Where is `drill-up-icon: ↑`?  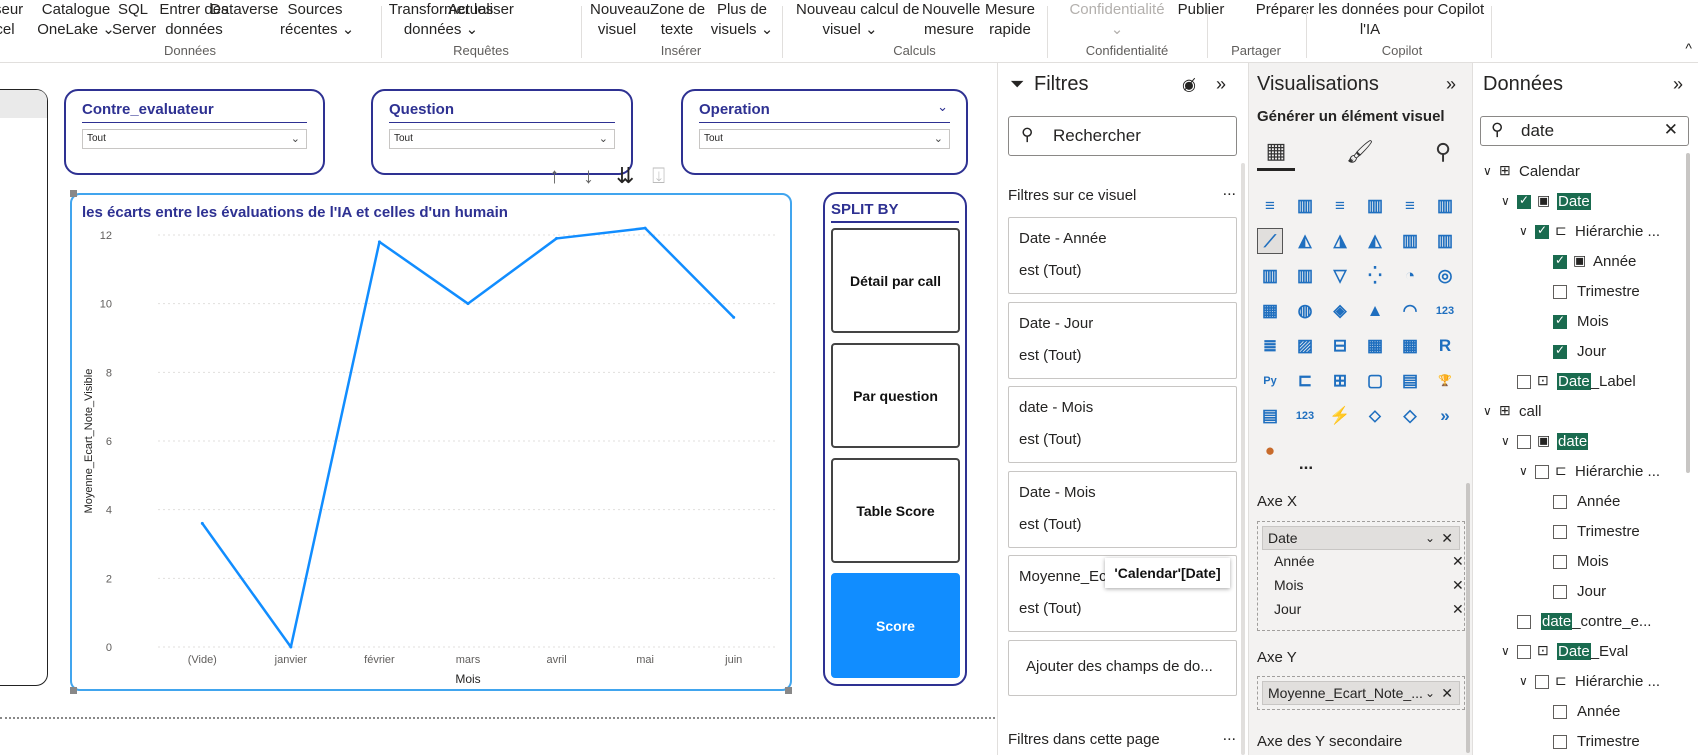 drill-up-icon: ↑ is located at coordinates (554, 176).